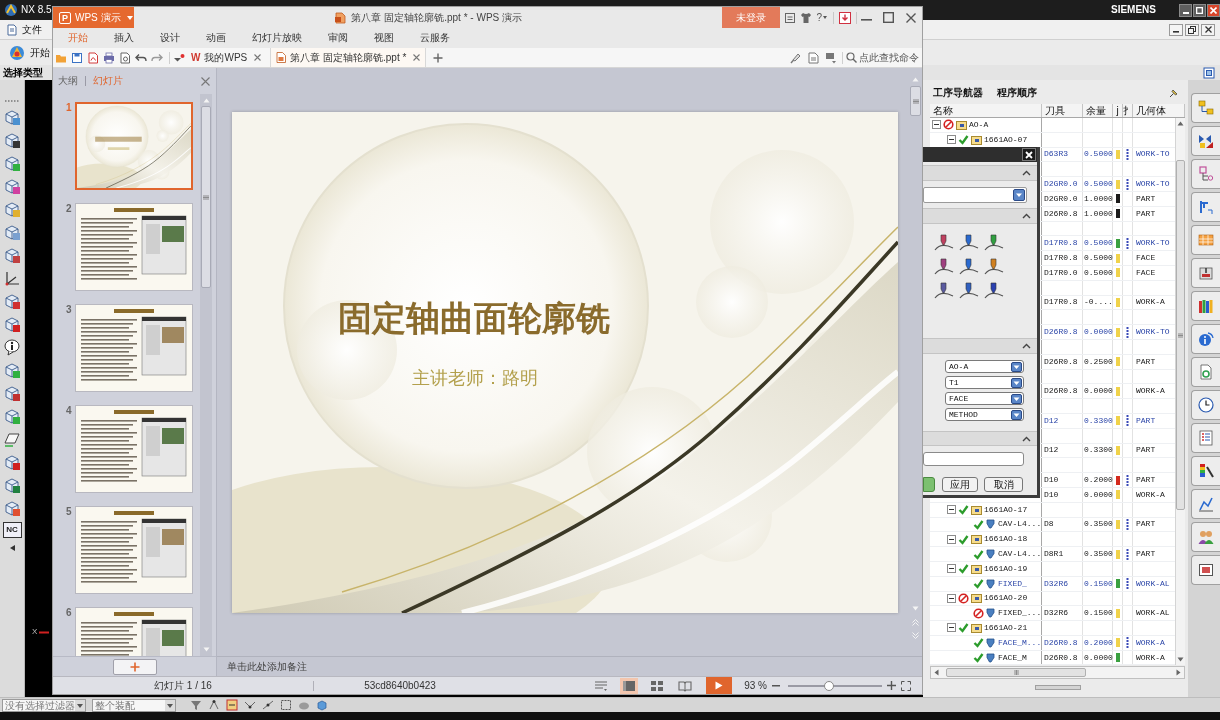  I want to click on save-icon, so click(77, 57).